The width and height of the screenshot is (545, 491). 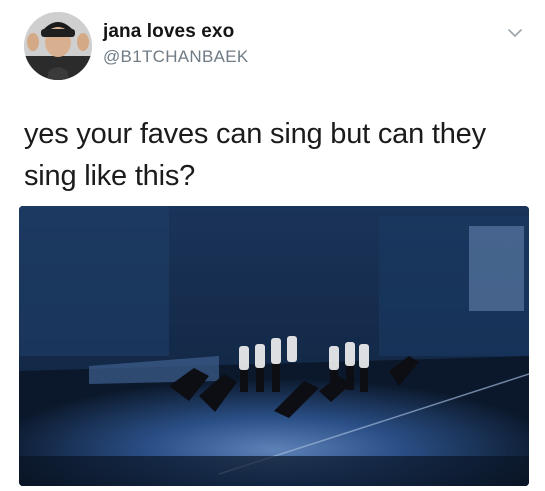 I want to click on tweet-text-line-1: yes your faves can sing but can they, so click(x=255, y=134).